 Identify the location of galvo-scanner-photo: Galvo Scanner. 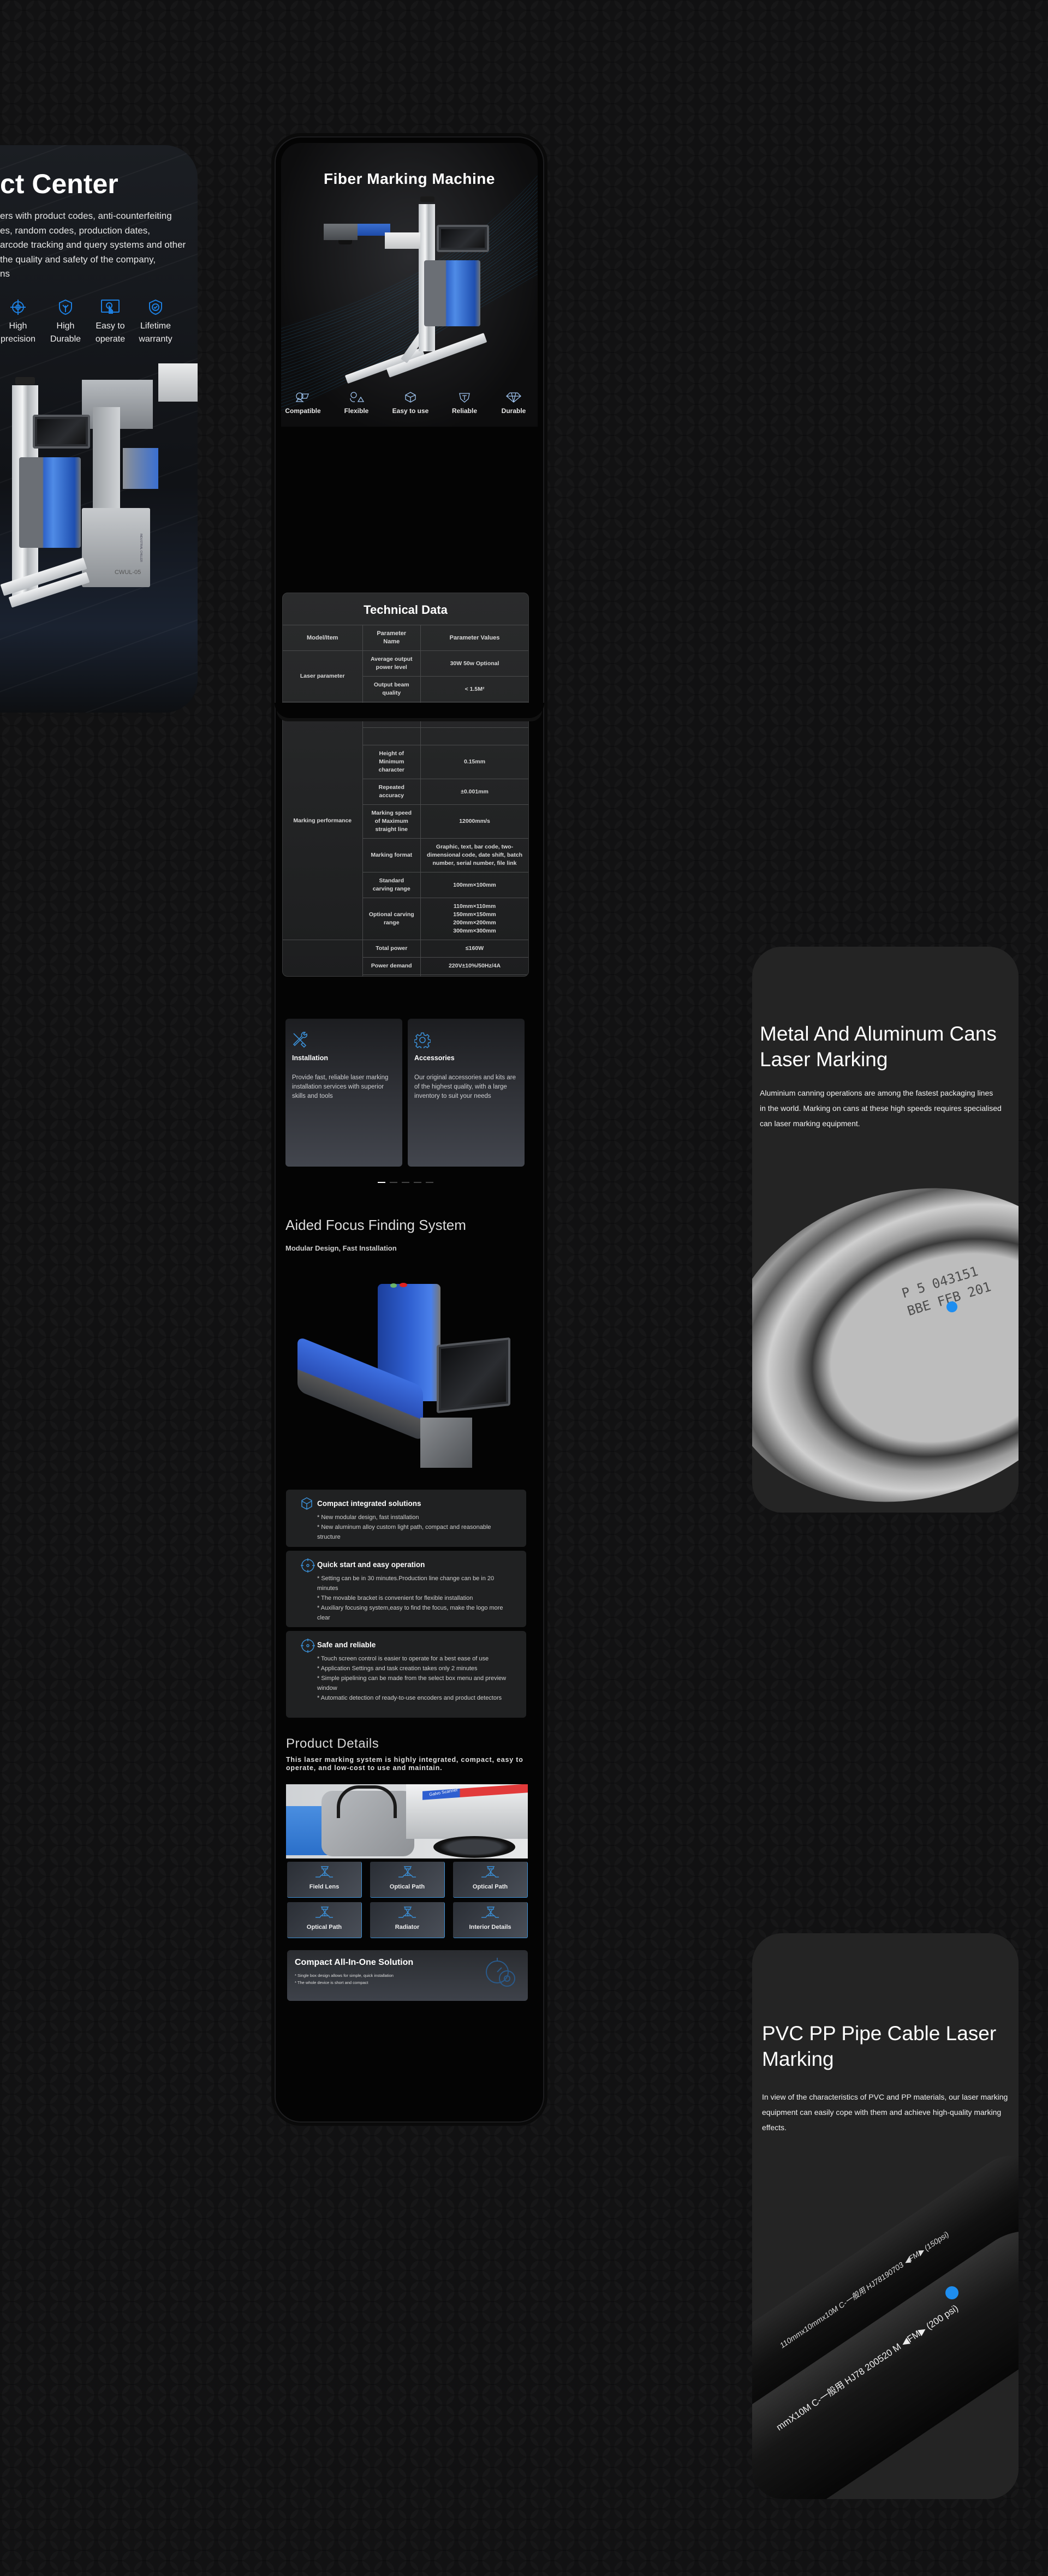
(407, 1821).